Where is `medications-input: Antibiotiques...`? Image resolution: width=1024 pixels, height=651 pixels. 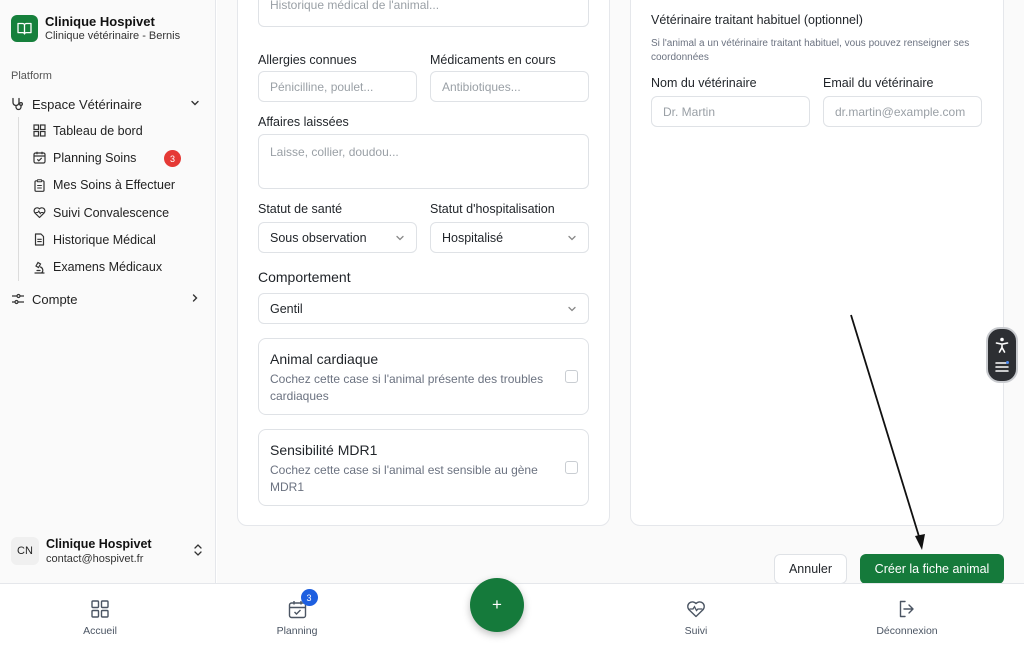 medications-input: Antibiotiques... is located at coordinates (509, 86).